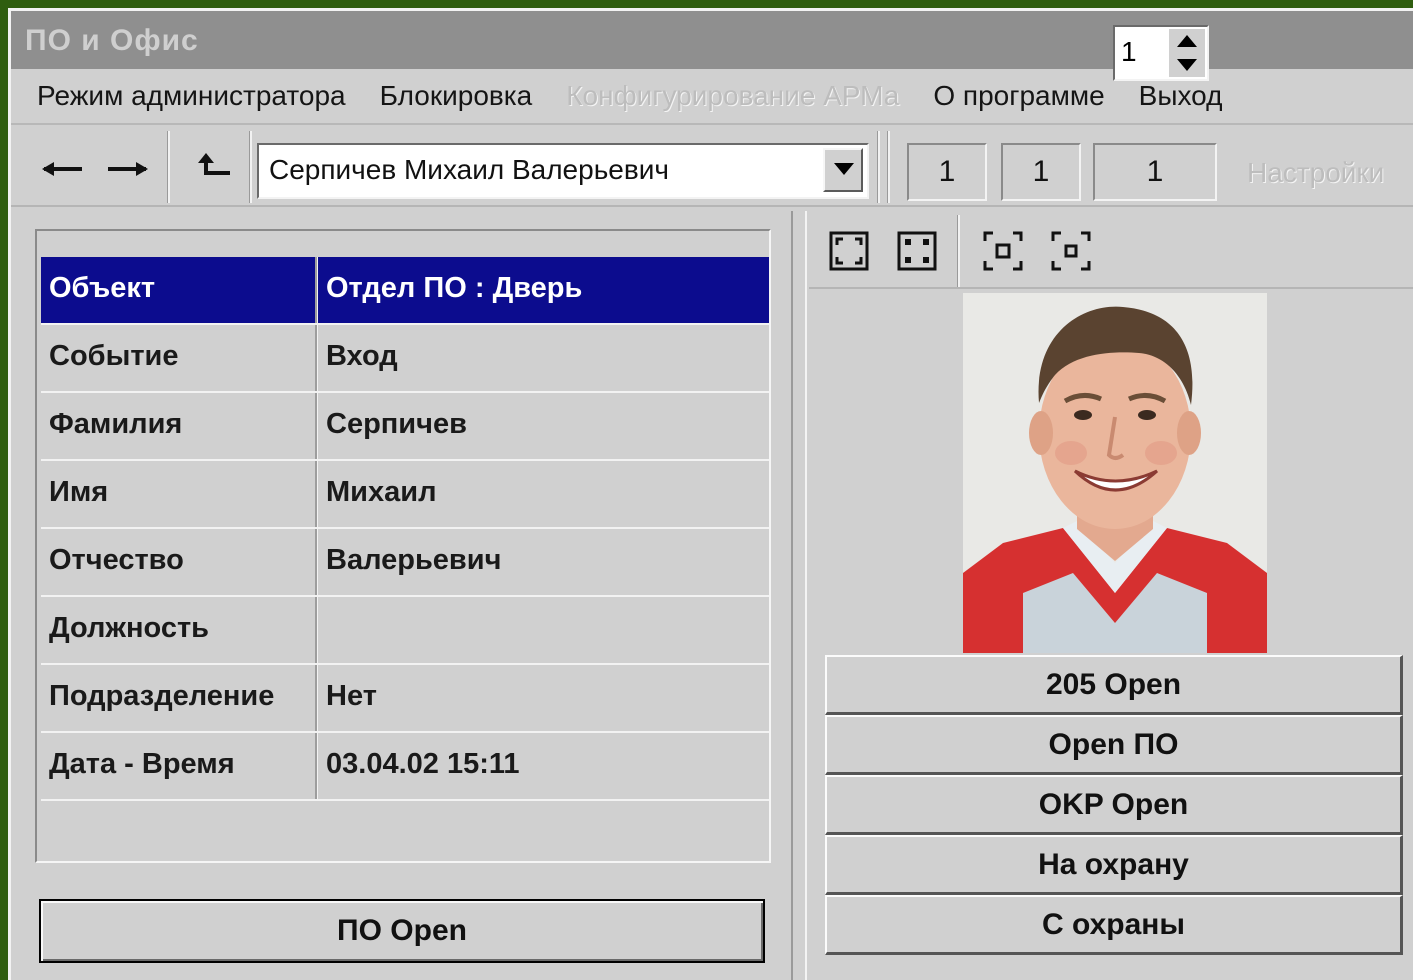 The height and width of the screenshot is (980, 1413). Describe the element at coordinates (849, 251) in the screenshot. I see `fit-window-icon` at that location.